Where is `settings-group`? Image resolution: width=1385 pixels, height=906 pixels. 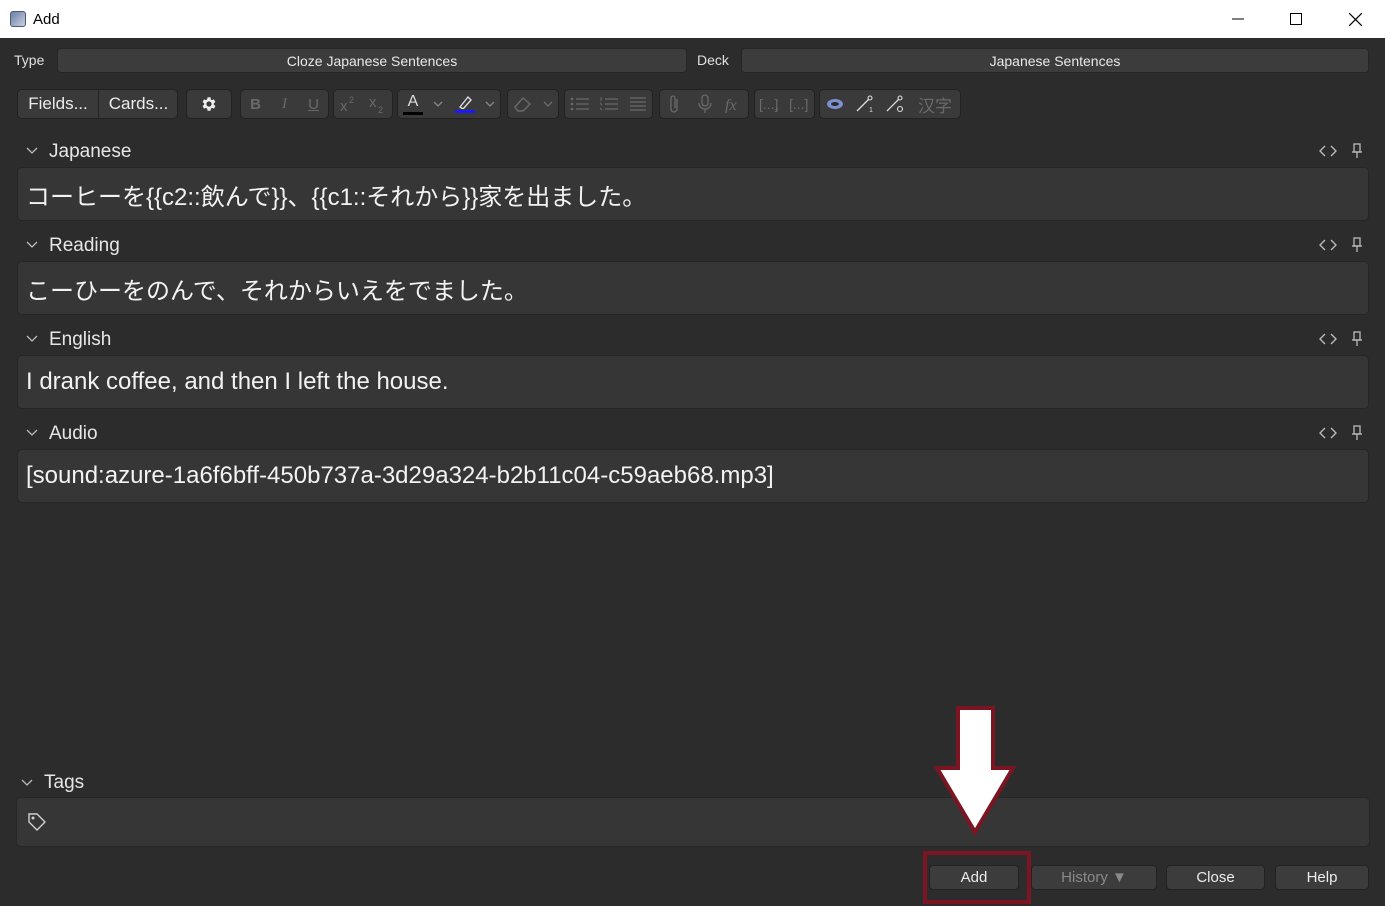 settings-group is located at coordinates (209, 104).